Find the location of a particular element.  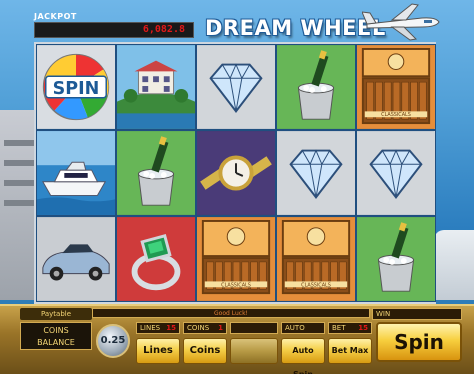

paytable-button: Paytable is located at coordinates (56, 314).